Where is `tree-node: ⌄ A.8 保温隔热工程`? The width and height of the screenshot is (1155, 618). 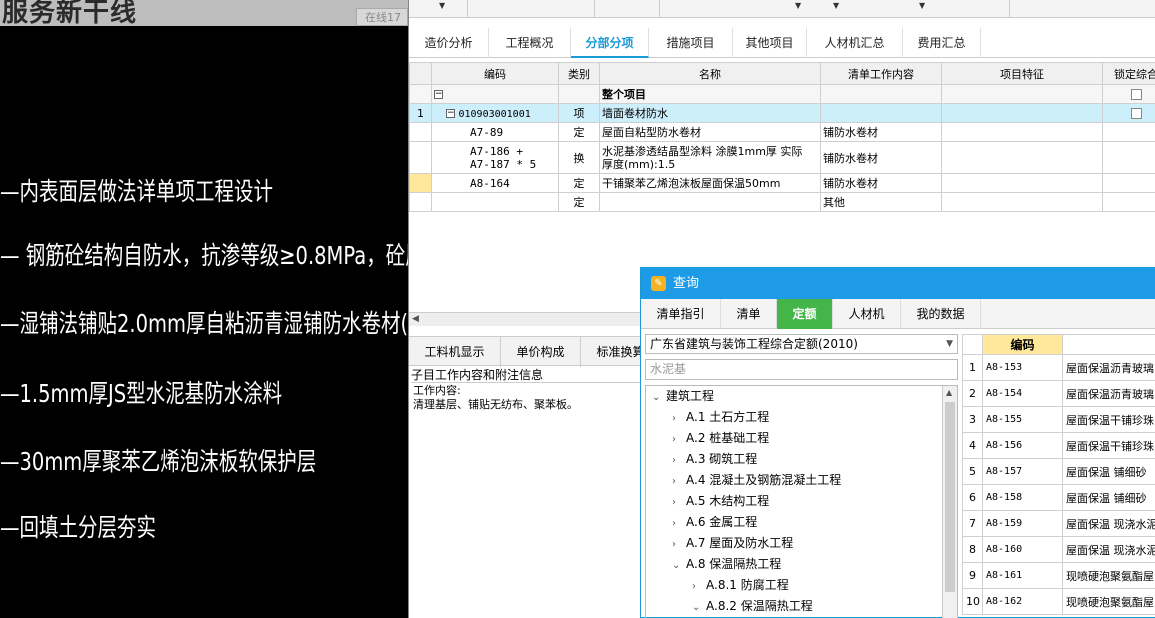
tree-node: ⌄ A.8 保温隔热工程 is located at coordinates (726, 565).